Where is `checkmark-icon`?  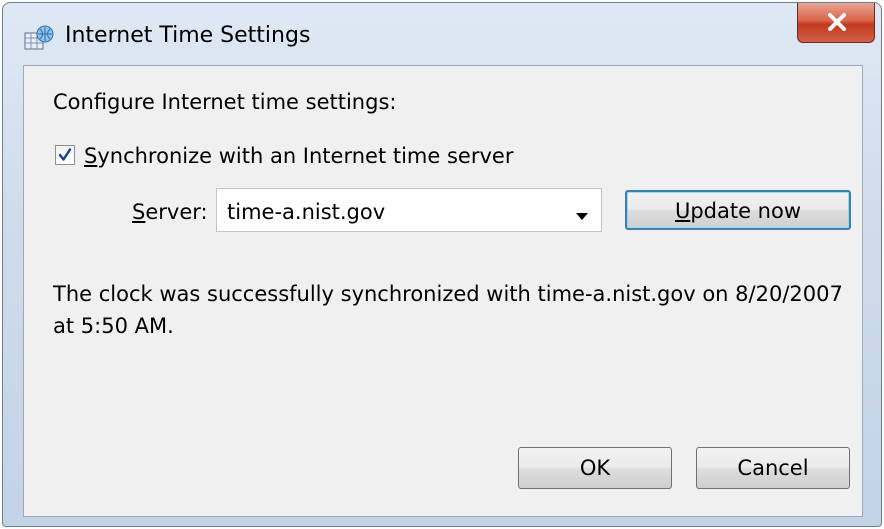 checkmark-icon is located at coordinates (65, 154).